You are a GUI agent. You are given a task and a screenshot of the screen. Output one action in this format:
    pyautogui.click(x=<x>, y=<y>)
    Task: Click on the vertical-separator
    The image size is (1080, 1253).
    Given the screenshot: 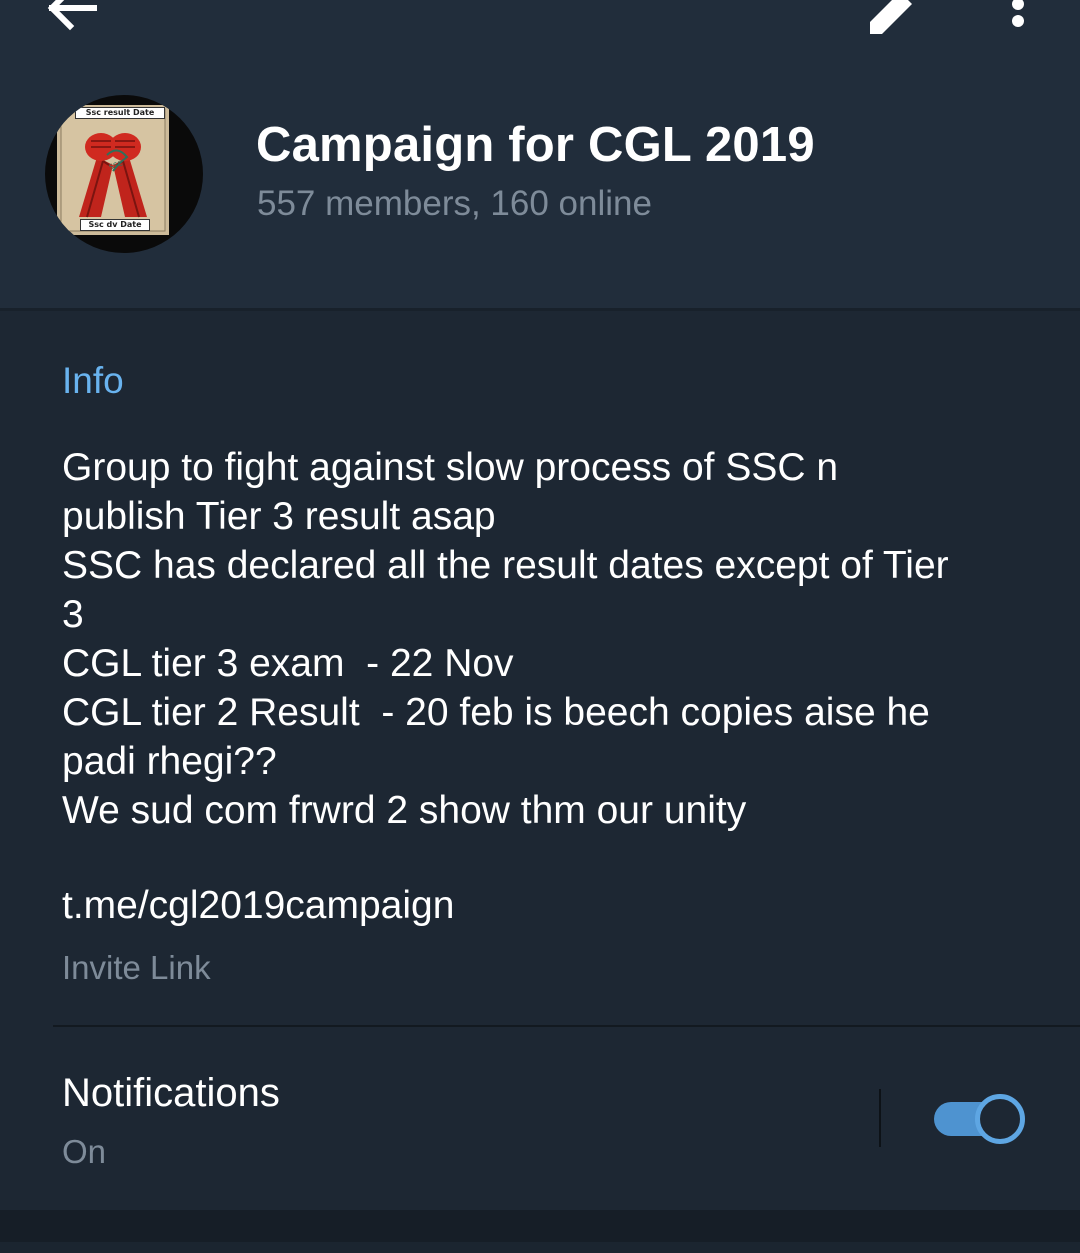 What is the action you would take?
    pyautogui.click(x=880, y=1118)
    